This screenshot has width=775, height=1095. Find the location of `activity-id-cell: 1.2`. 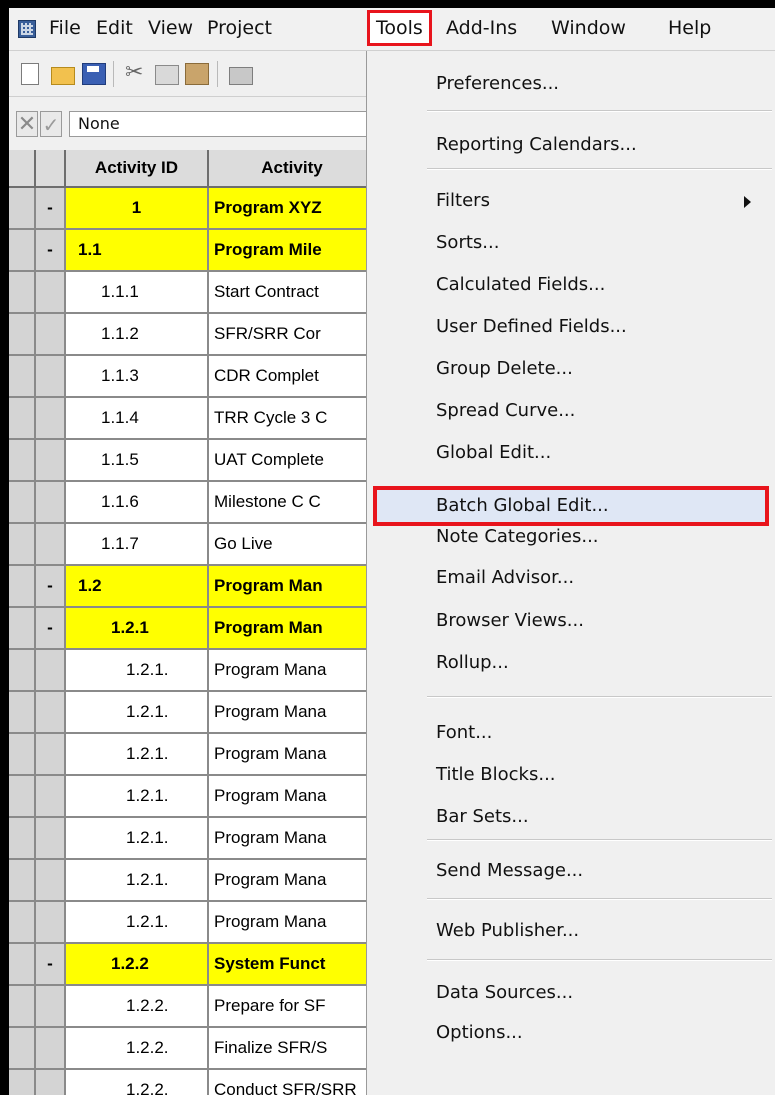

activity-id-cell: 1.2 is located at coordinates (137, 587).